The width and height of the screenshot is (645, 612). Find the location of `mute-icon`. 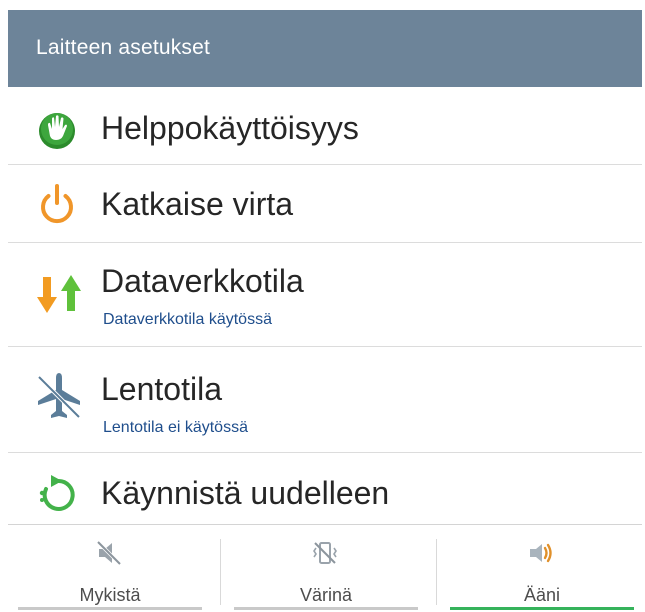

mute-icon is located at coordinates (109, 553).